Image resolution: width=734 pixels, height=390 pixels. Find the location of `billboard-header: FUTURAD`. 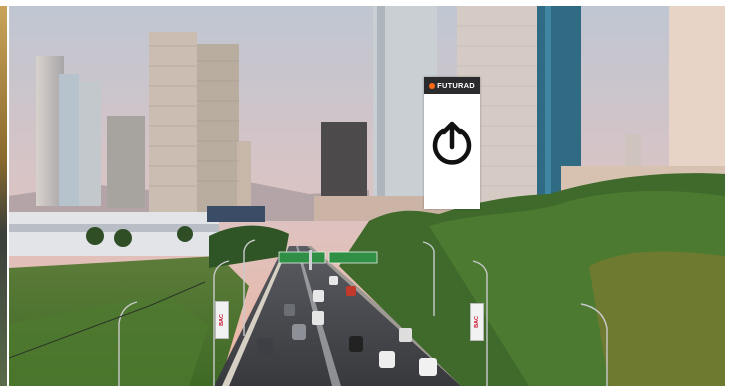

billboard-header: FUTURAD is located at coordinates (452, 85).